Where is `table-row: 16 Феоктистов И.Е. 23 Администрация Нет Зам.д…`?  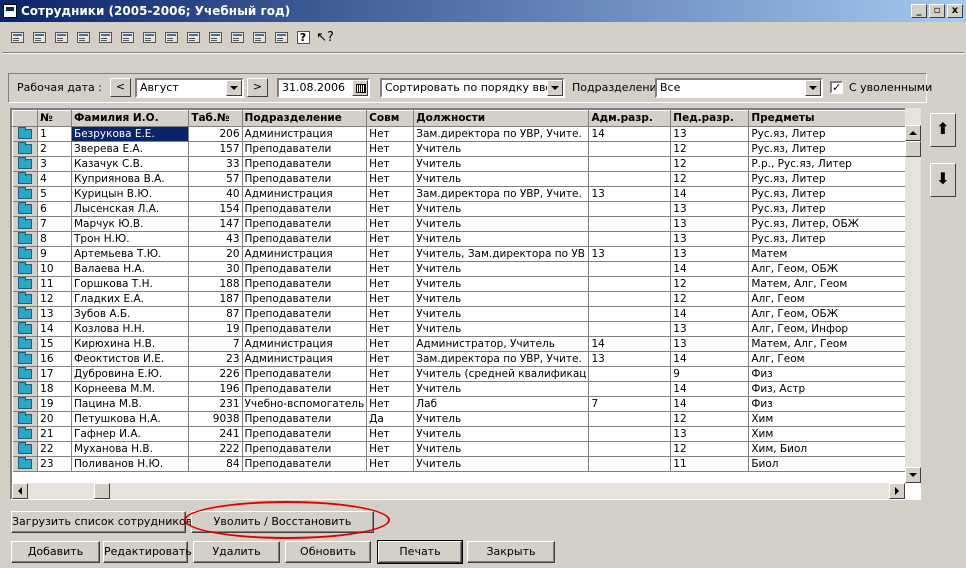
table-row: 16 Феоктистов И.Е. 23 Администрация Нет Зам.д… is located at coordinates (465, 359).